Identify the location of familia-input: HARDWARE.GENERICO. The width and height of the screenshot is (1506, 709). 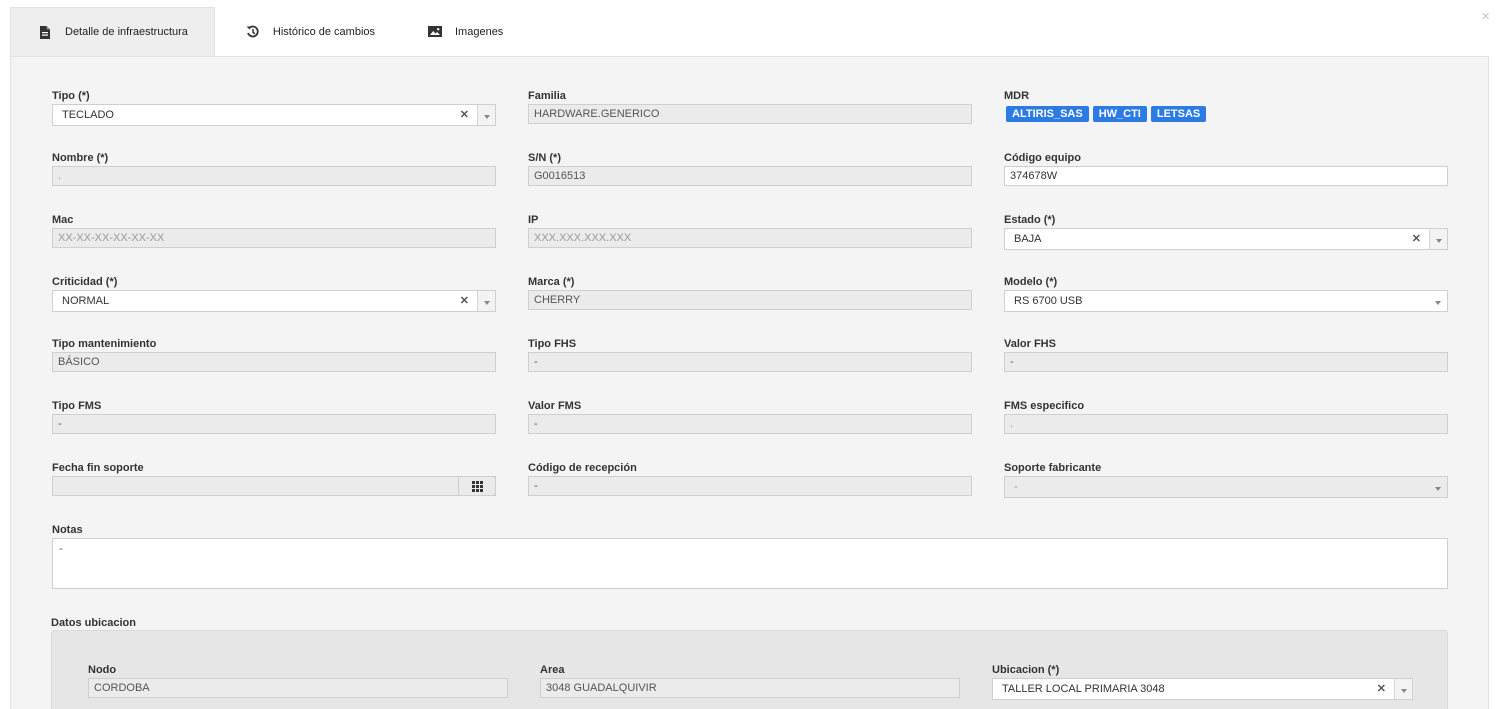
(750, 114).